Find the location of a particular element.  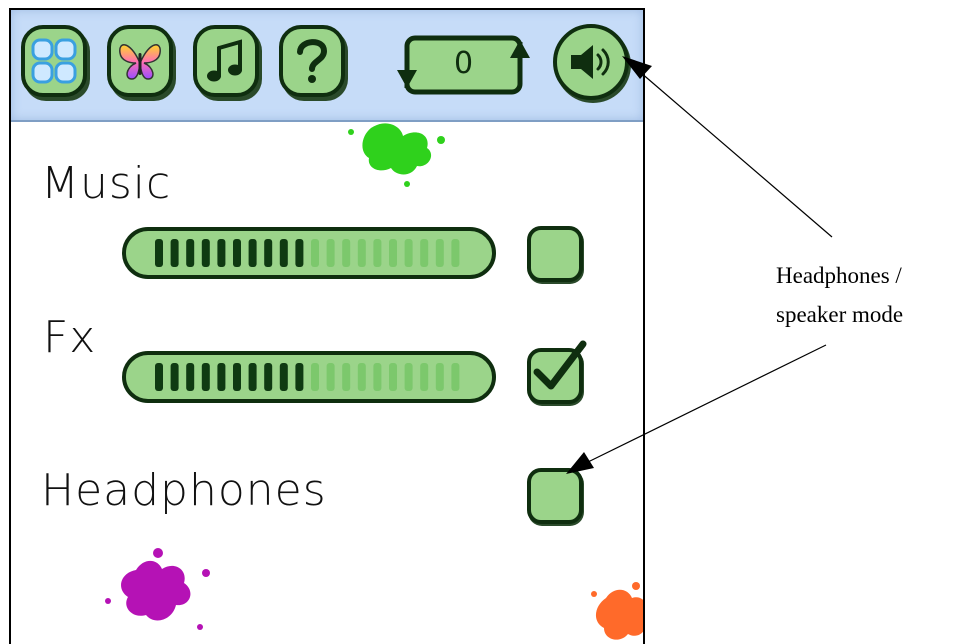

annotation-line-2: speaker mode is located at coordinates (840, 314).